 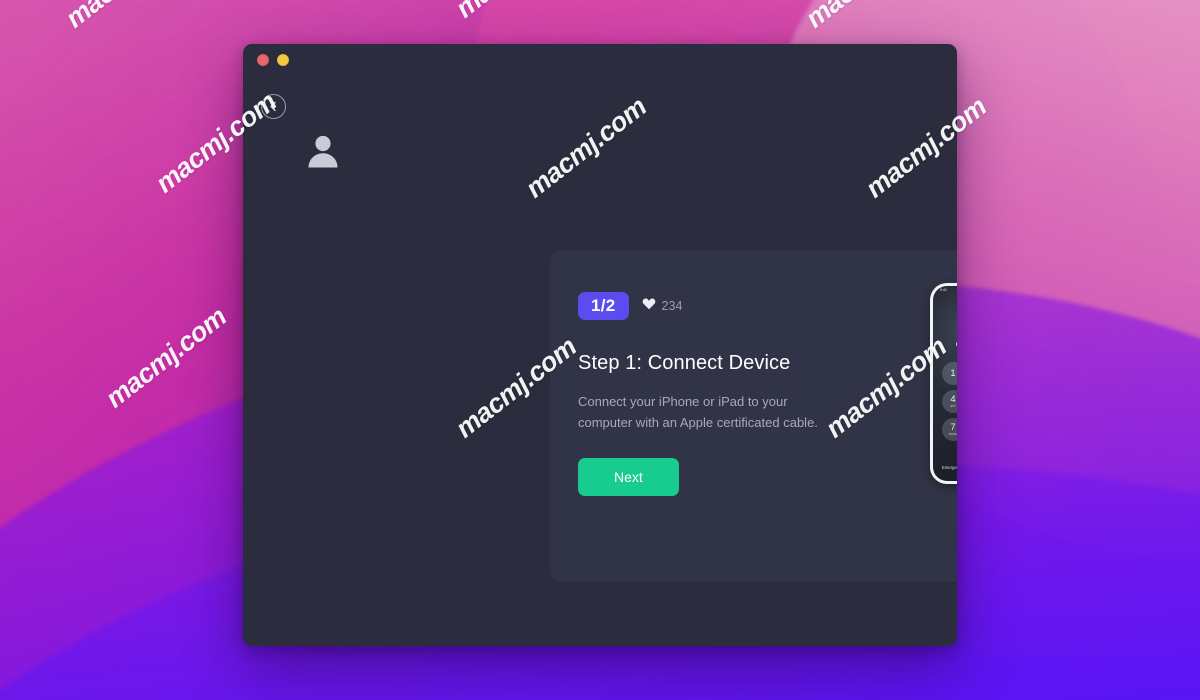 What do you see at coordinates (283, 60) in the screenshot?
I see `minimize-button` at bounding box center [283, 60].